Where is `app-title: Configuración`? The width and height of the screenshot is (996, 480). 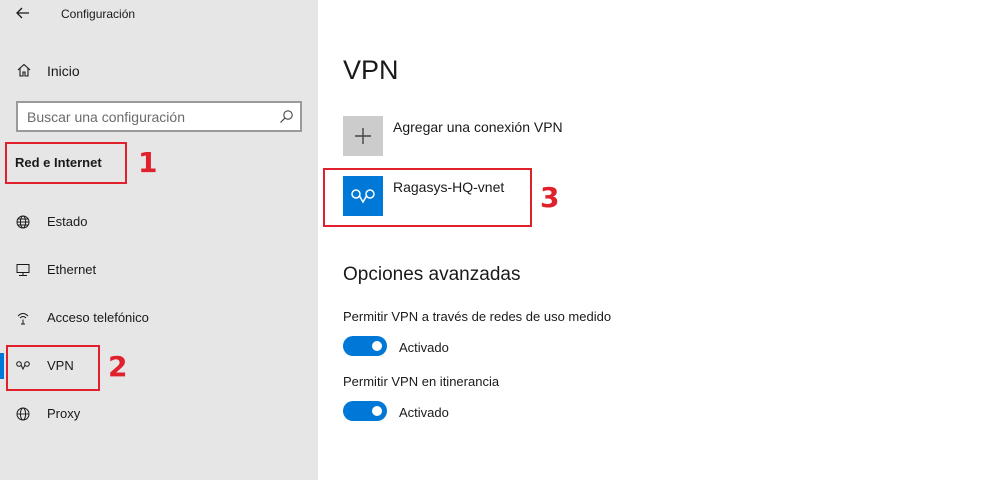 app-title: Configuración is located at coordinates (98, 14).